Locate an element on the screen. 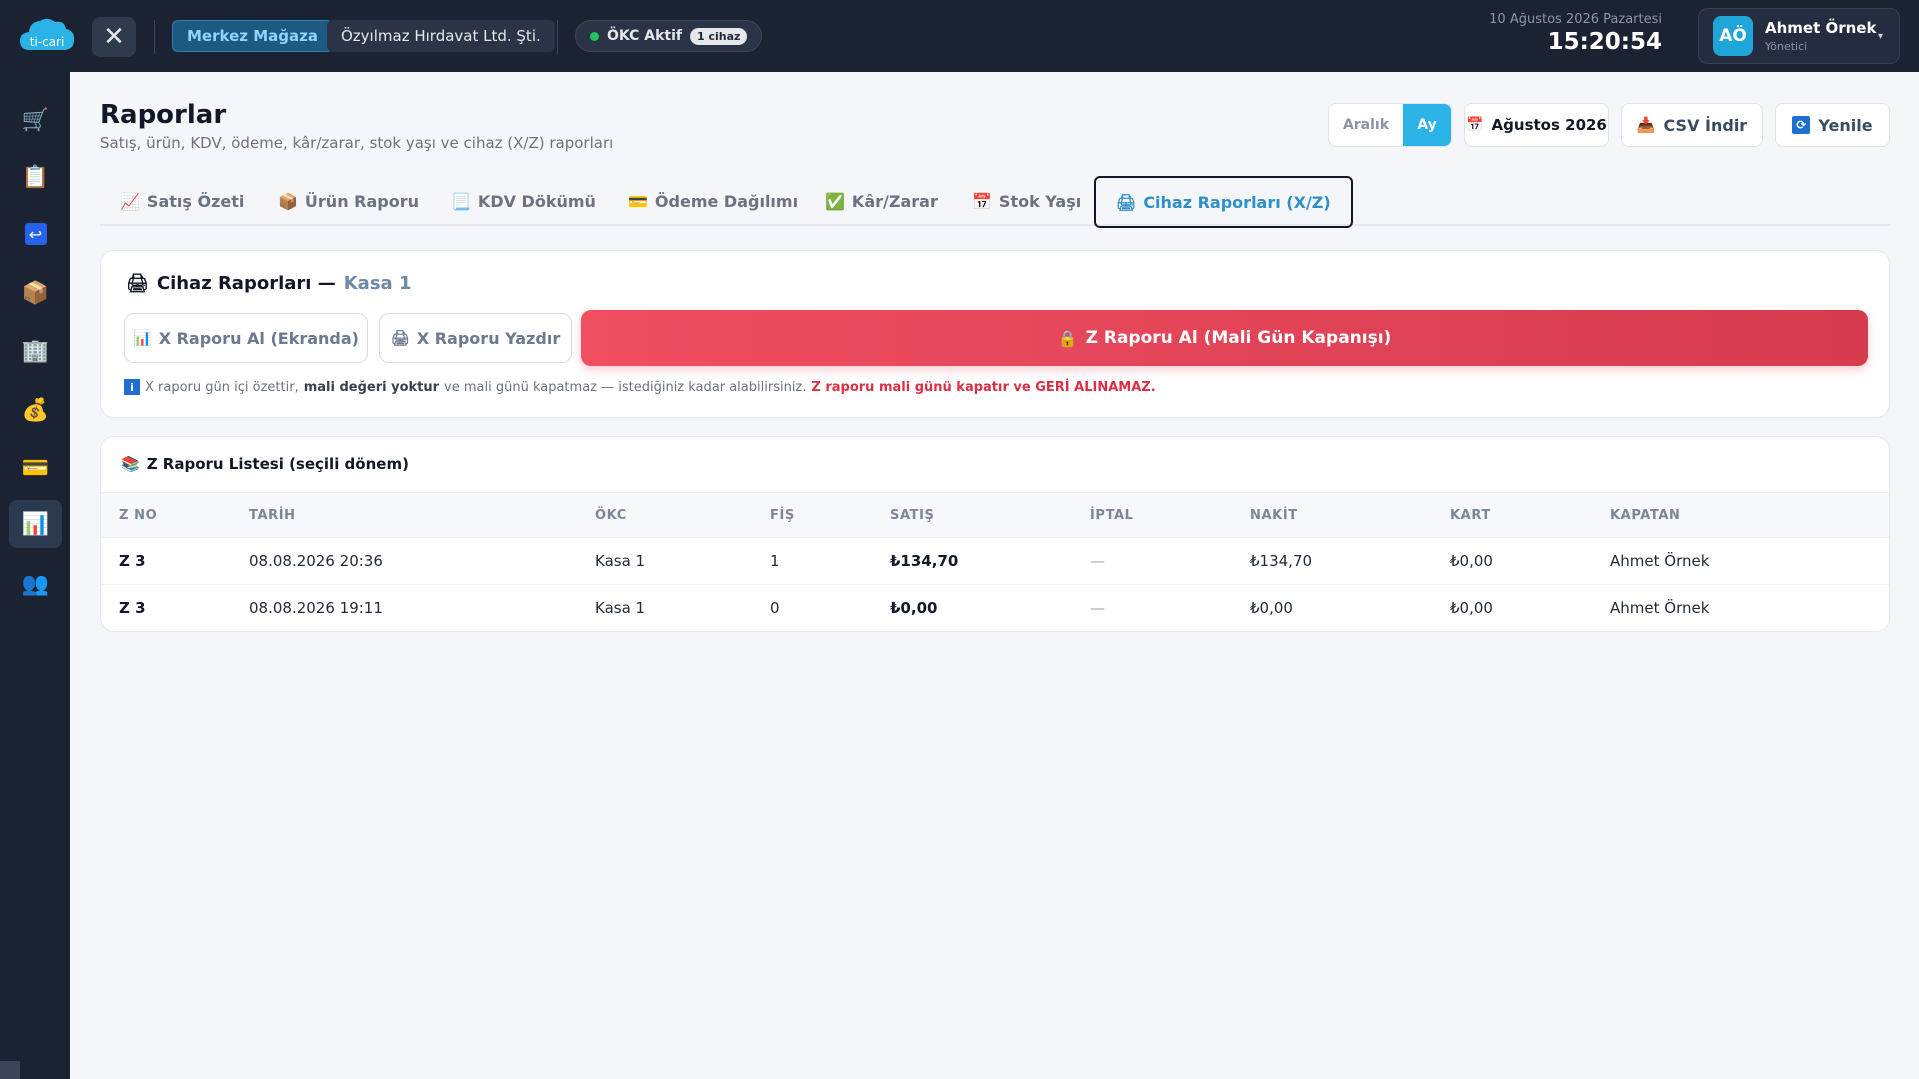  z-report-label: Z Raporu Al (Mali Gün Kapanışı) is located at coordinates (1238, 338).